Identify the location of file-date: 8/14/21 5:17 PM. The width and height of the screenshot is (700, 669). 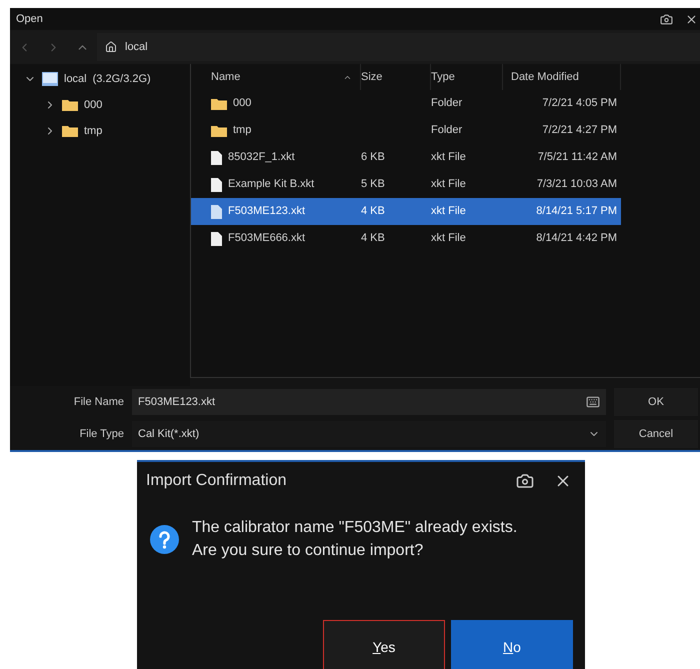
(576, 211).